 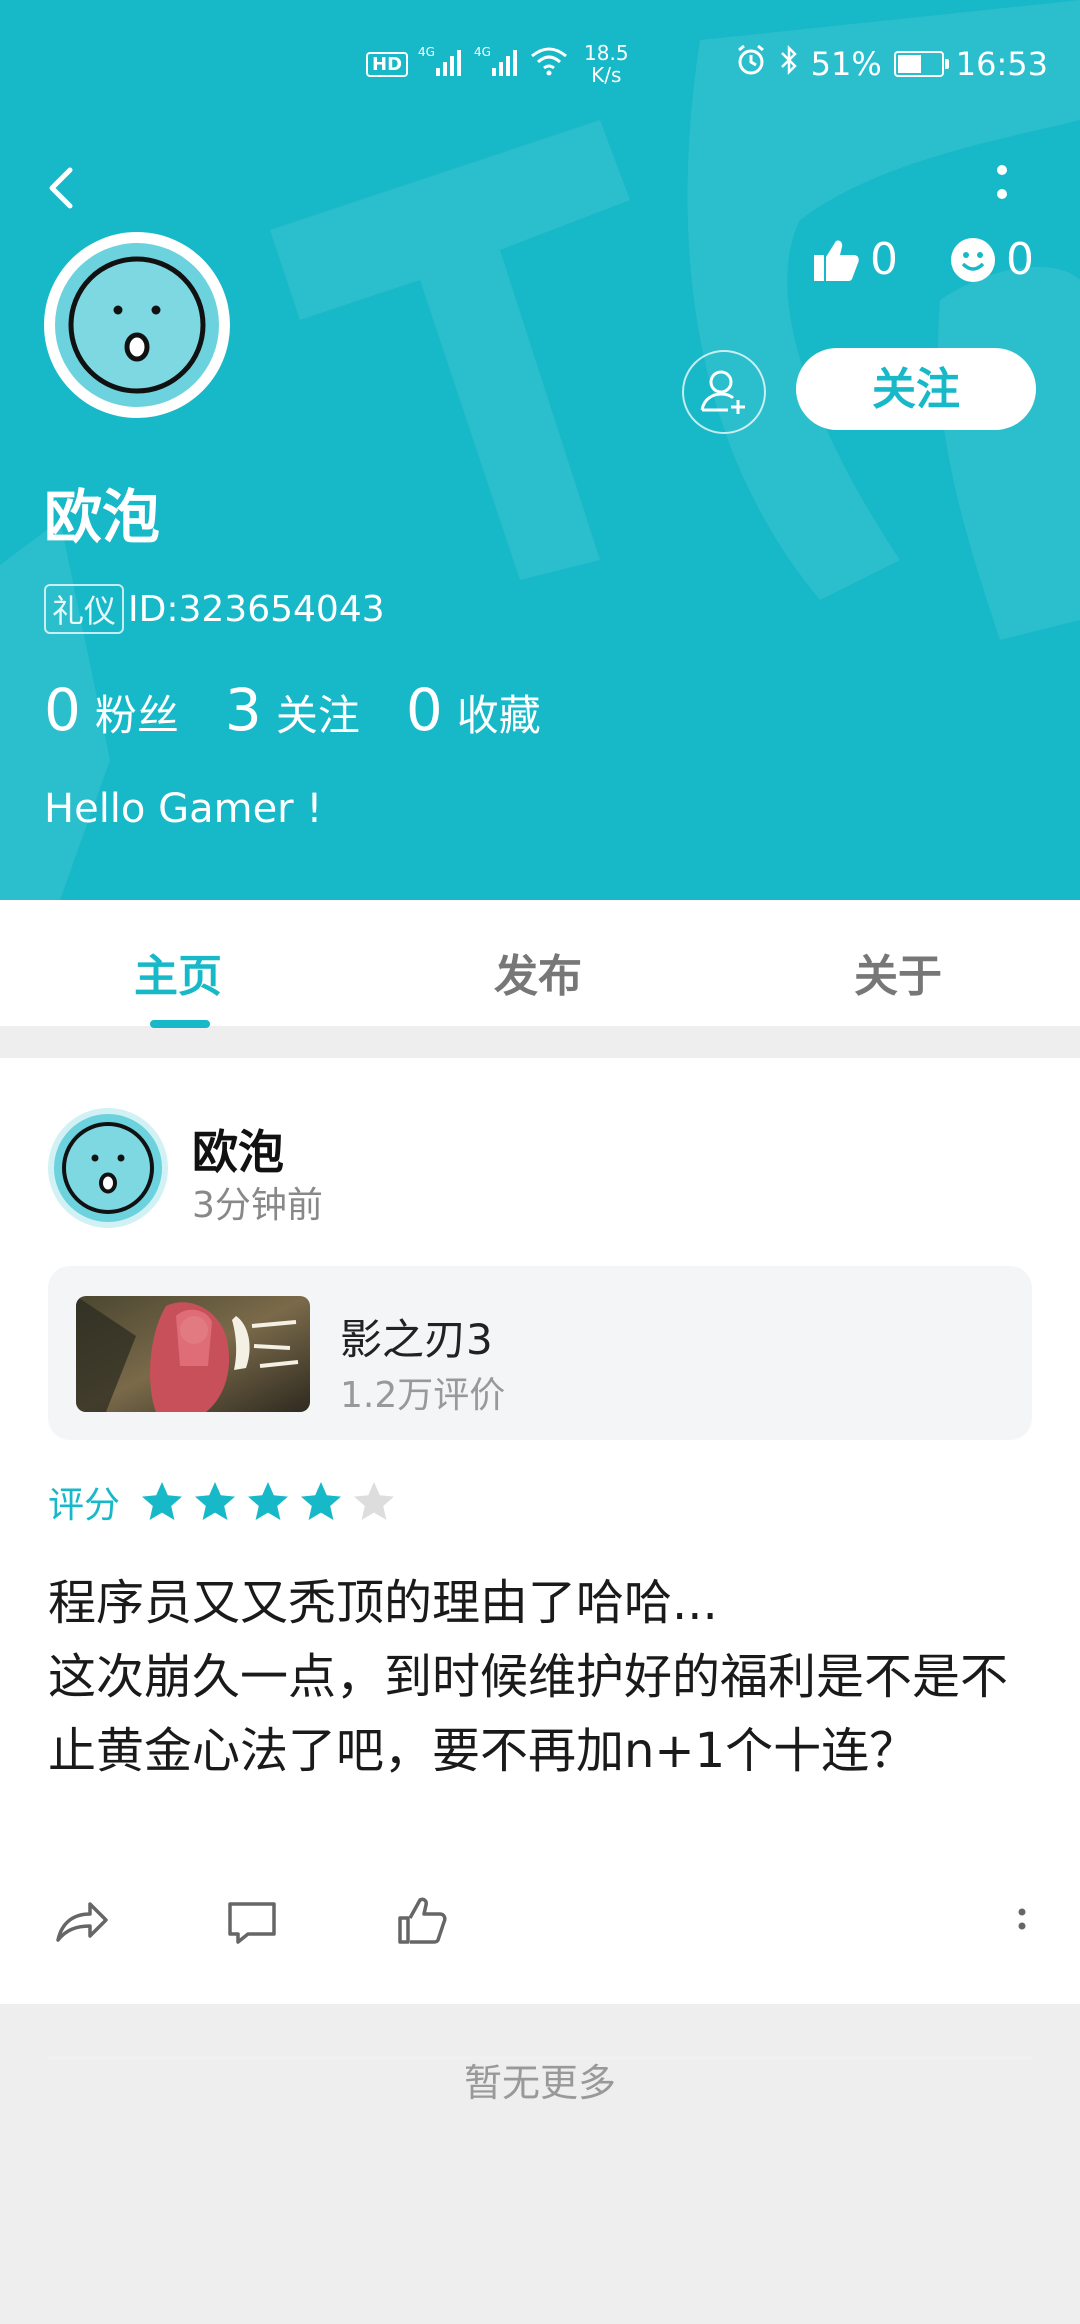 What do you see at coordinates (256, 609) in the screenshot?
I see `user-id: ID:323654043` at bounding box center [256, 609].